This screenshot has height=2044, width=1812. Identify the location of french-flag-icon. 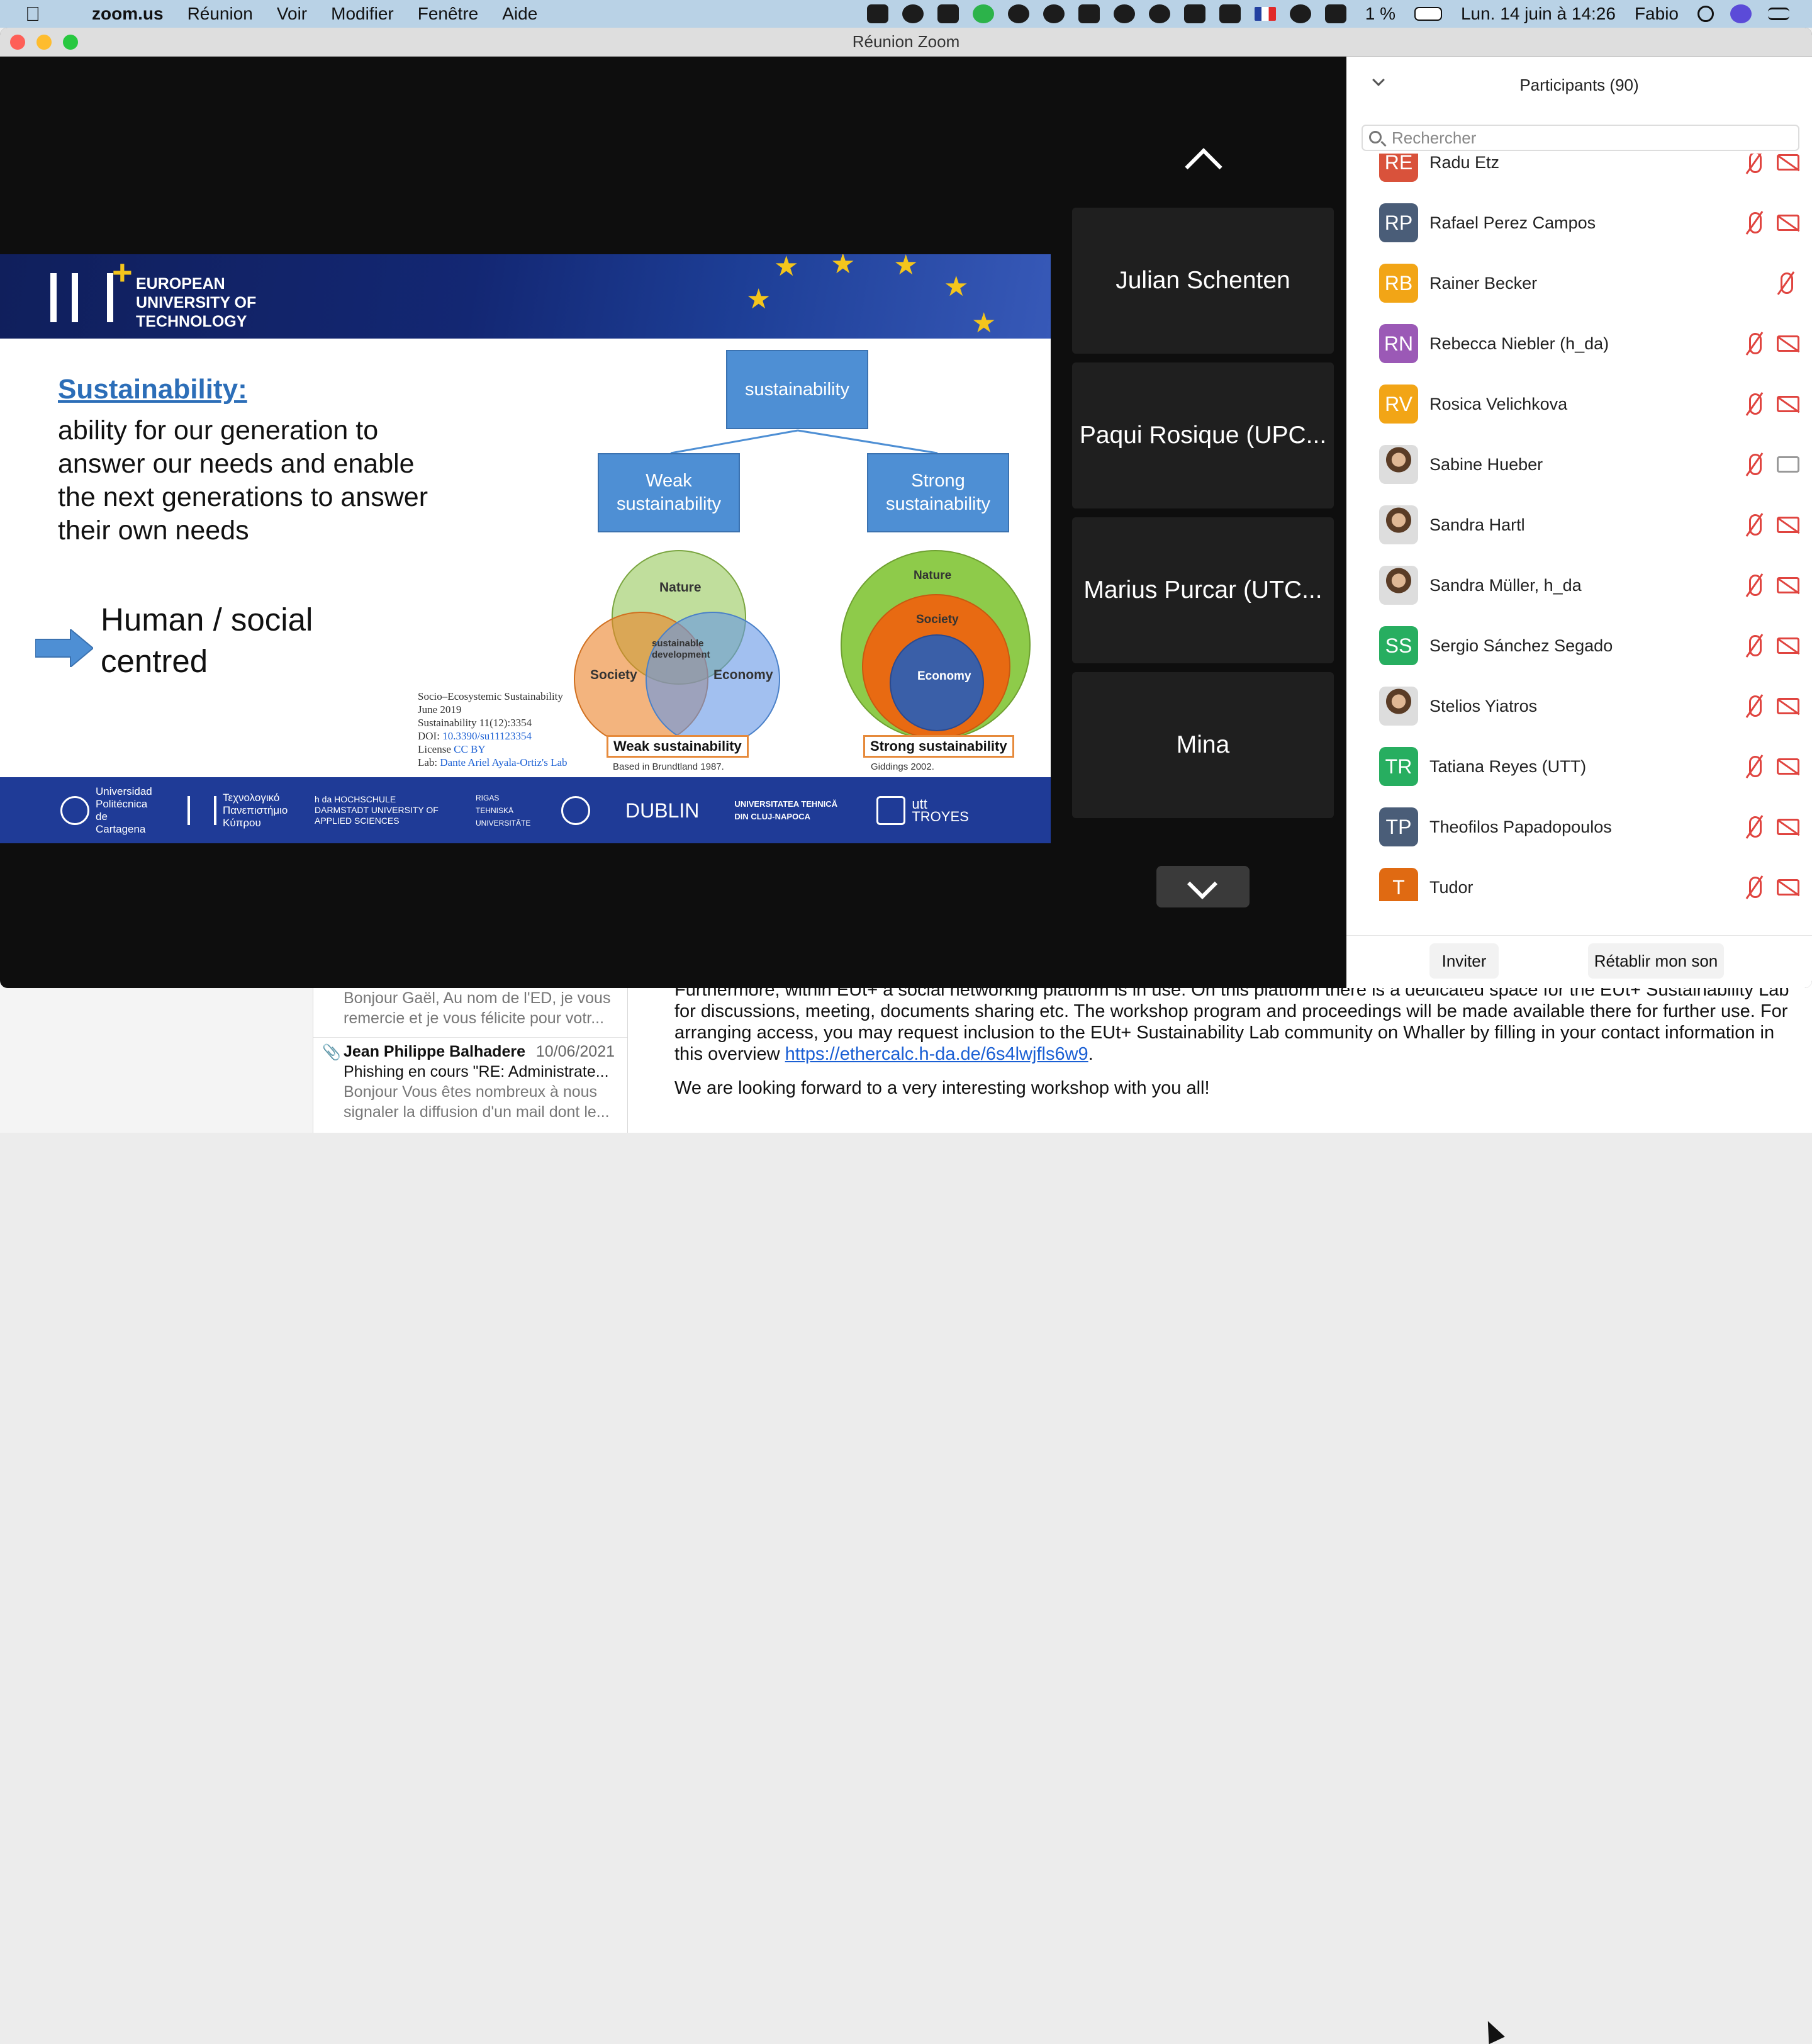
(1265, 14).